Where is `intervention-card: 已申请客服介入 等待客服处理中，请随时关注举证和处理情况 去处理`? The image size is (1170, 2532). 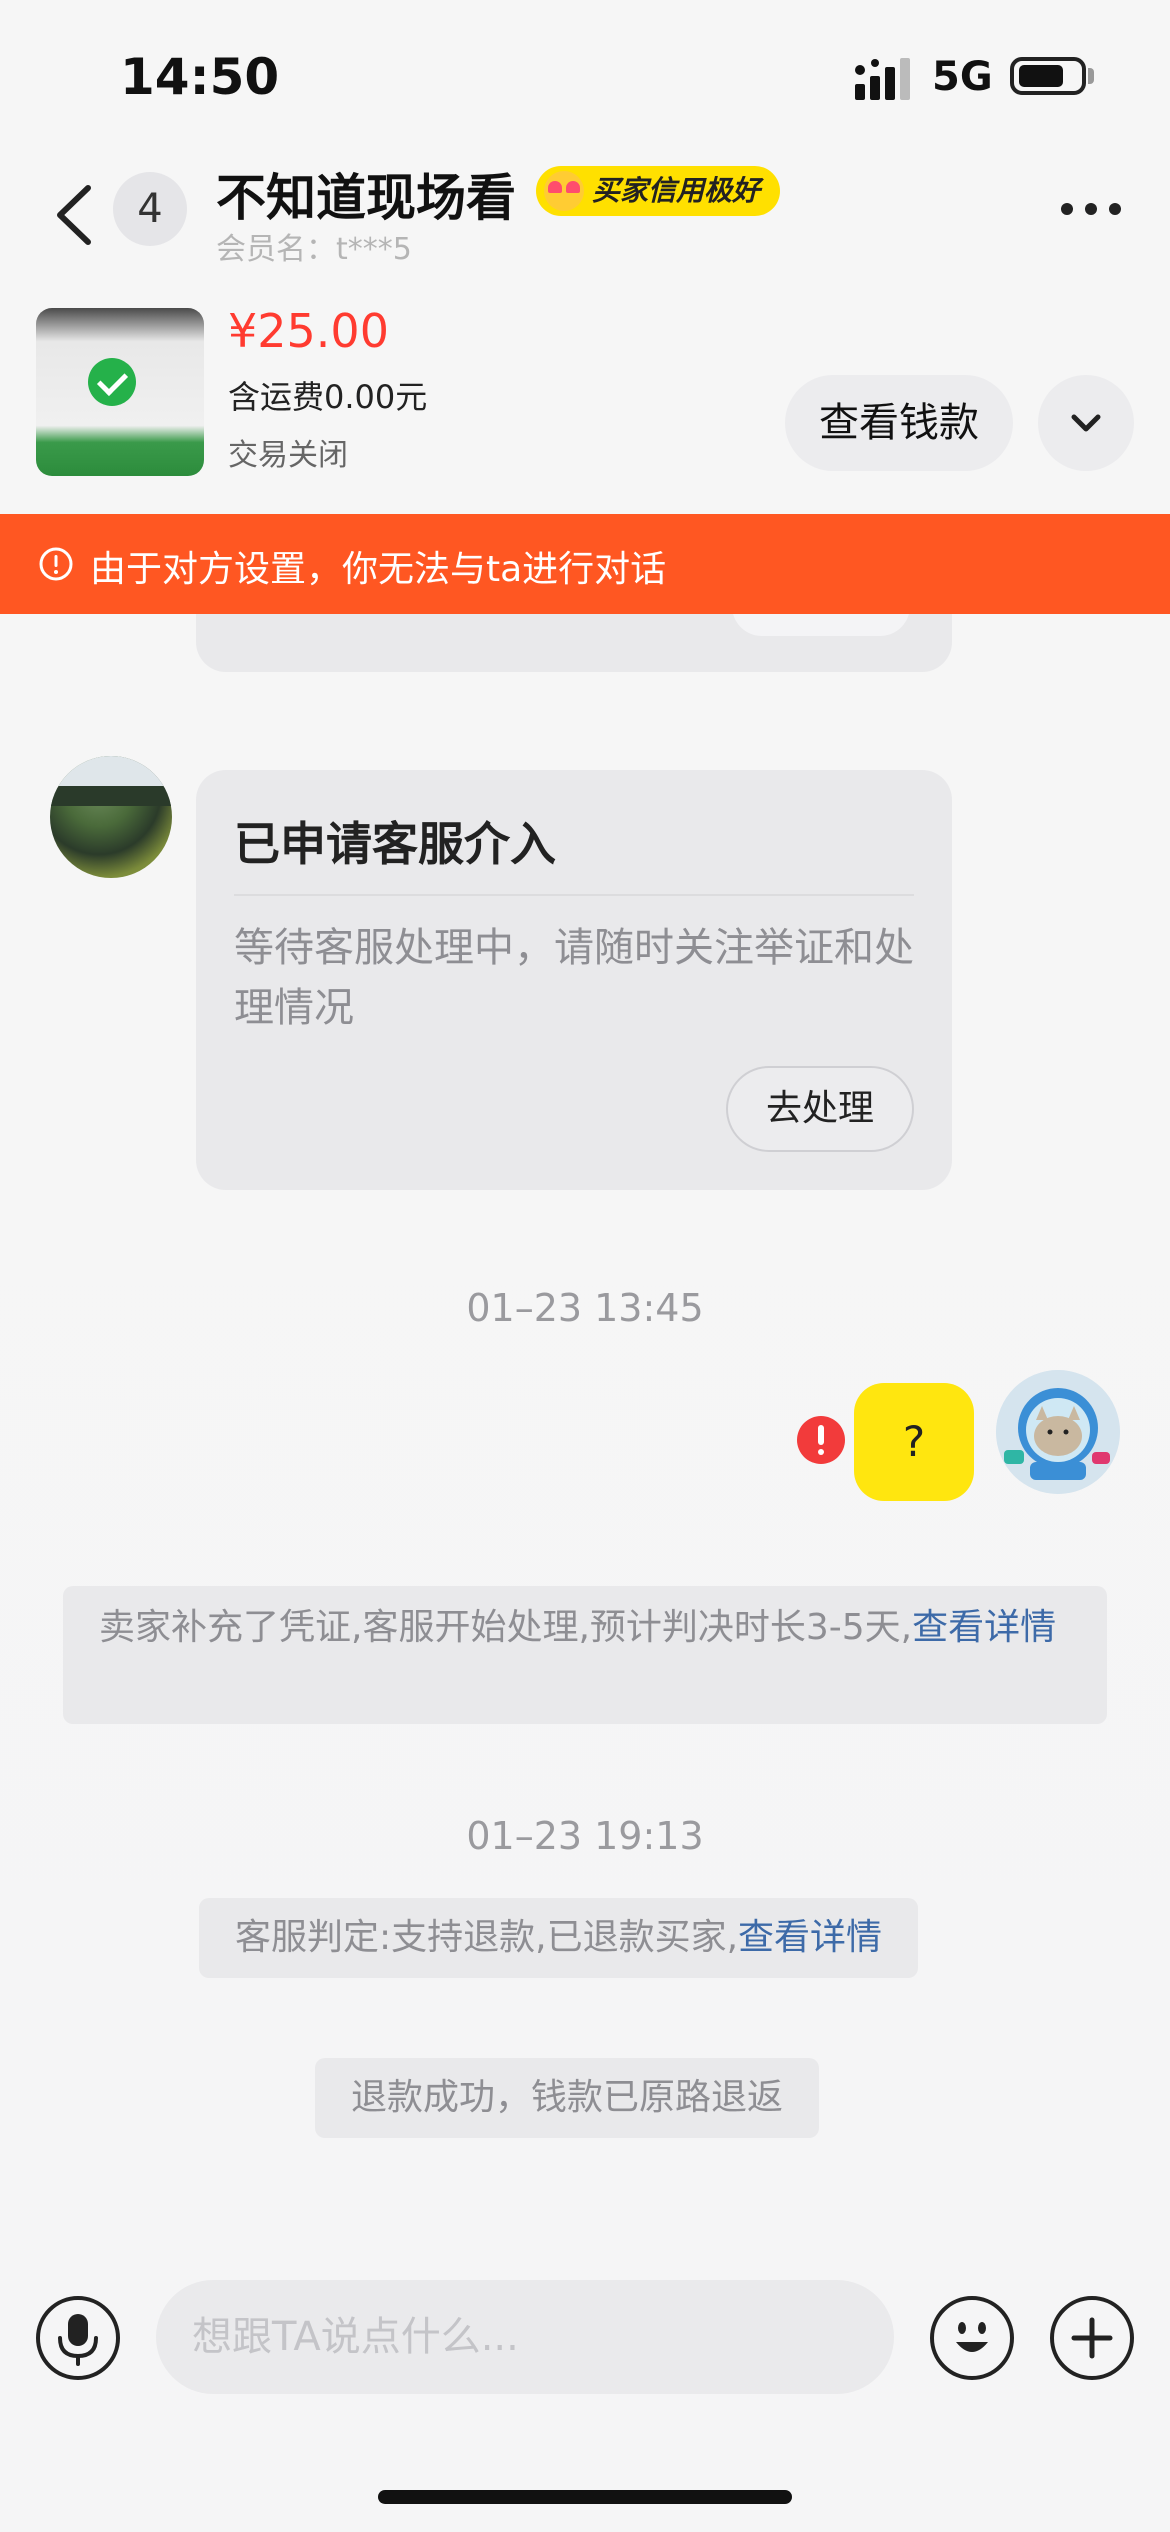 intervention-card: 已申请客服介入 等待客服处理中，请随时关注举证和处理情况 去处理 is located at coordinates (574, 980).